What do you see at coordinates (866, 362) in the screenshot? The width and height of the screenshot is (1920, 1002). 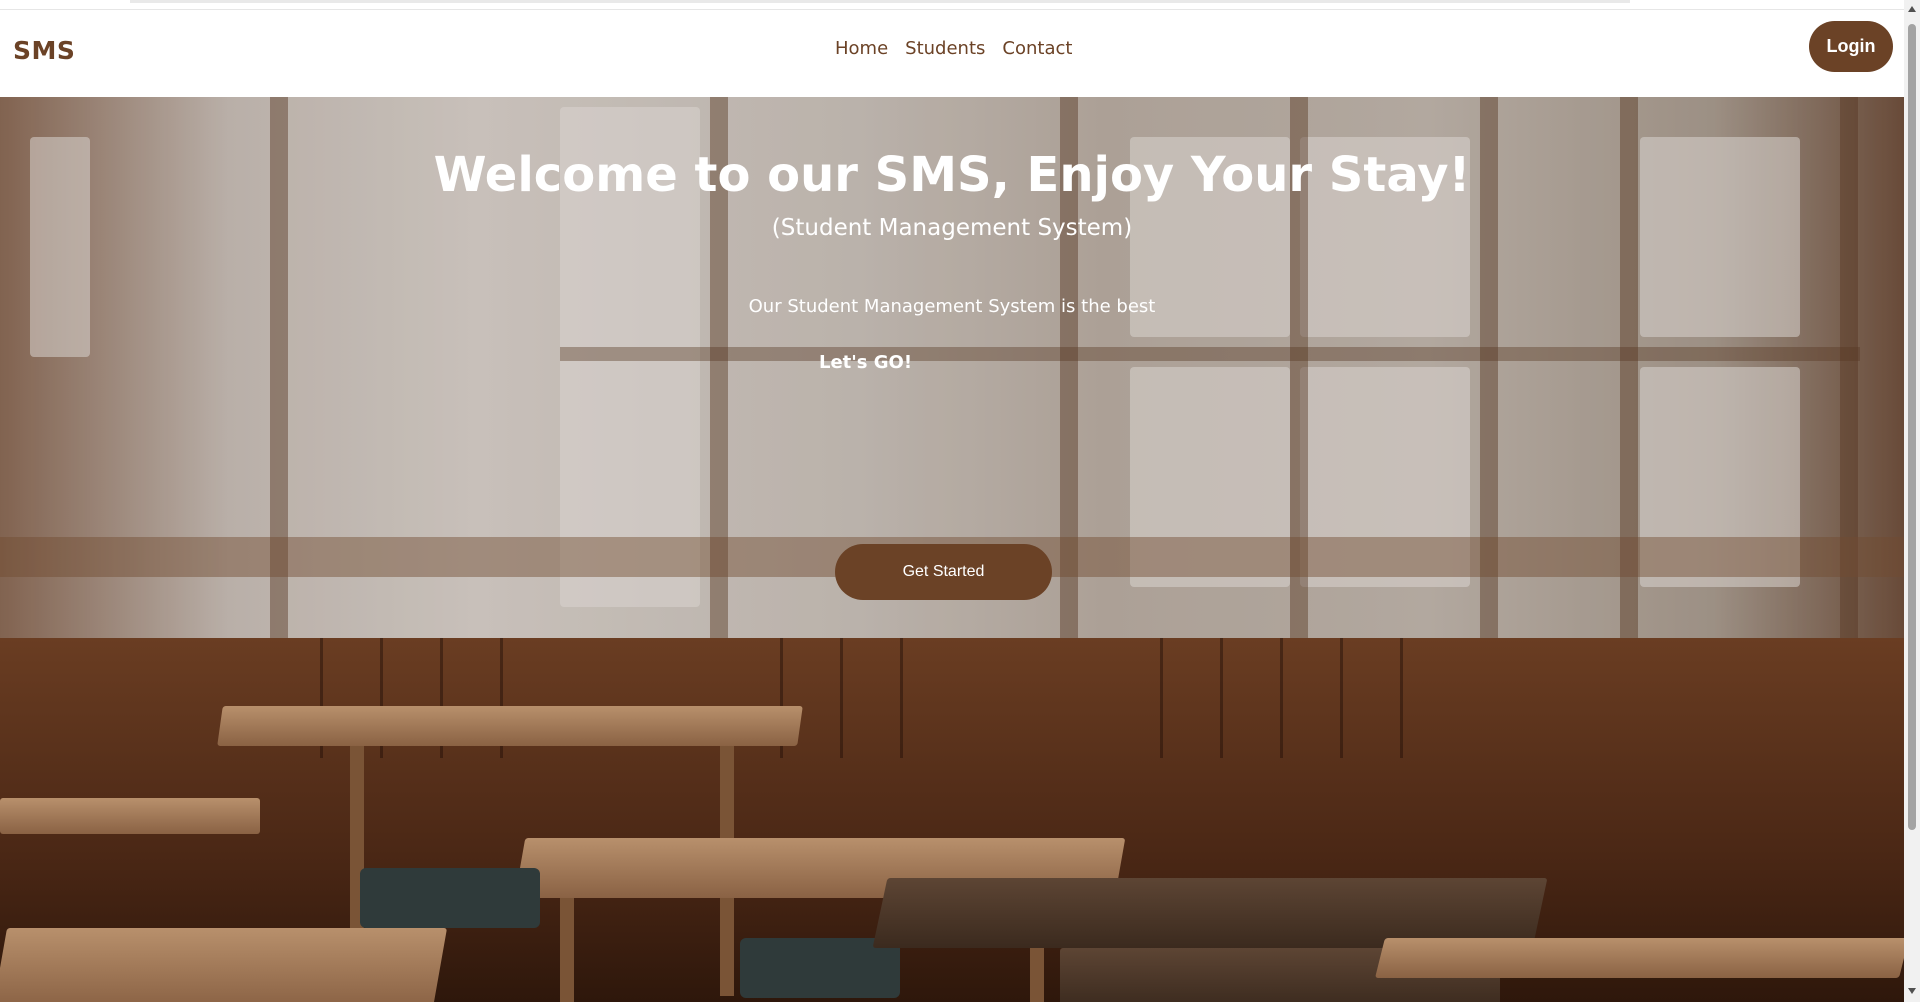 I see `hero-tagline: Let's GO!` at bounding box center [866, 362].